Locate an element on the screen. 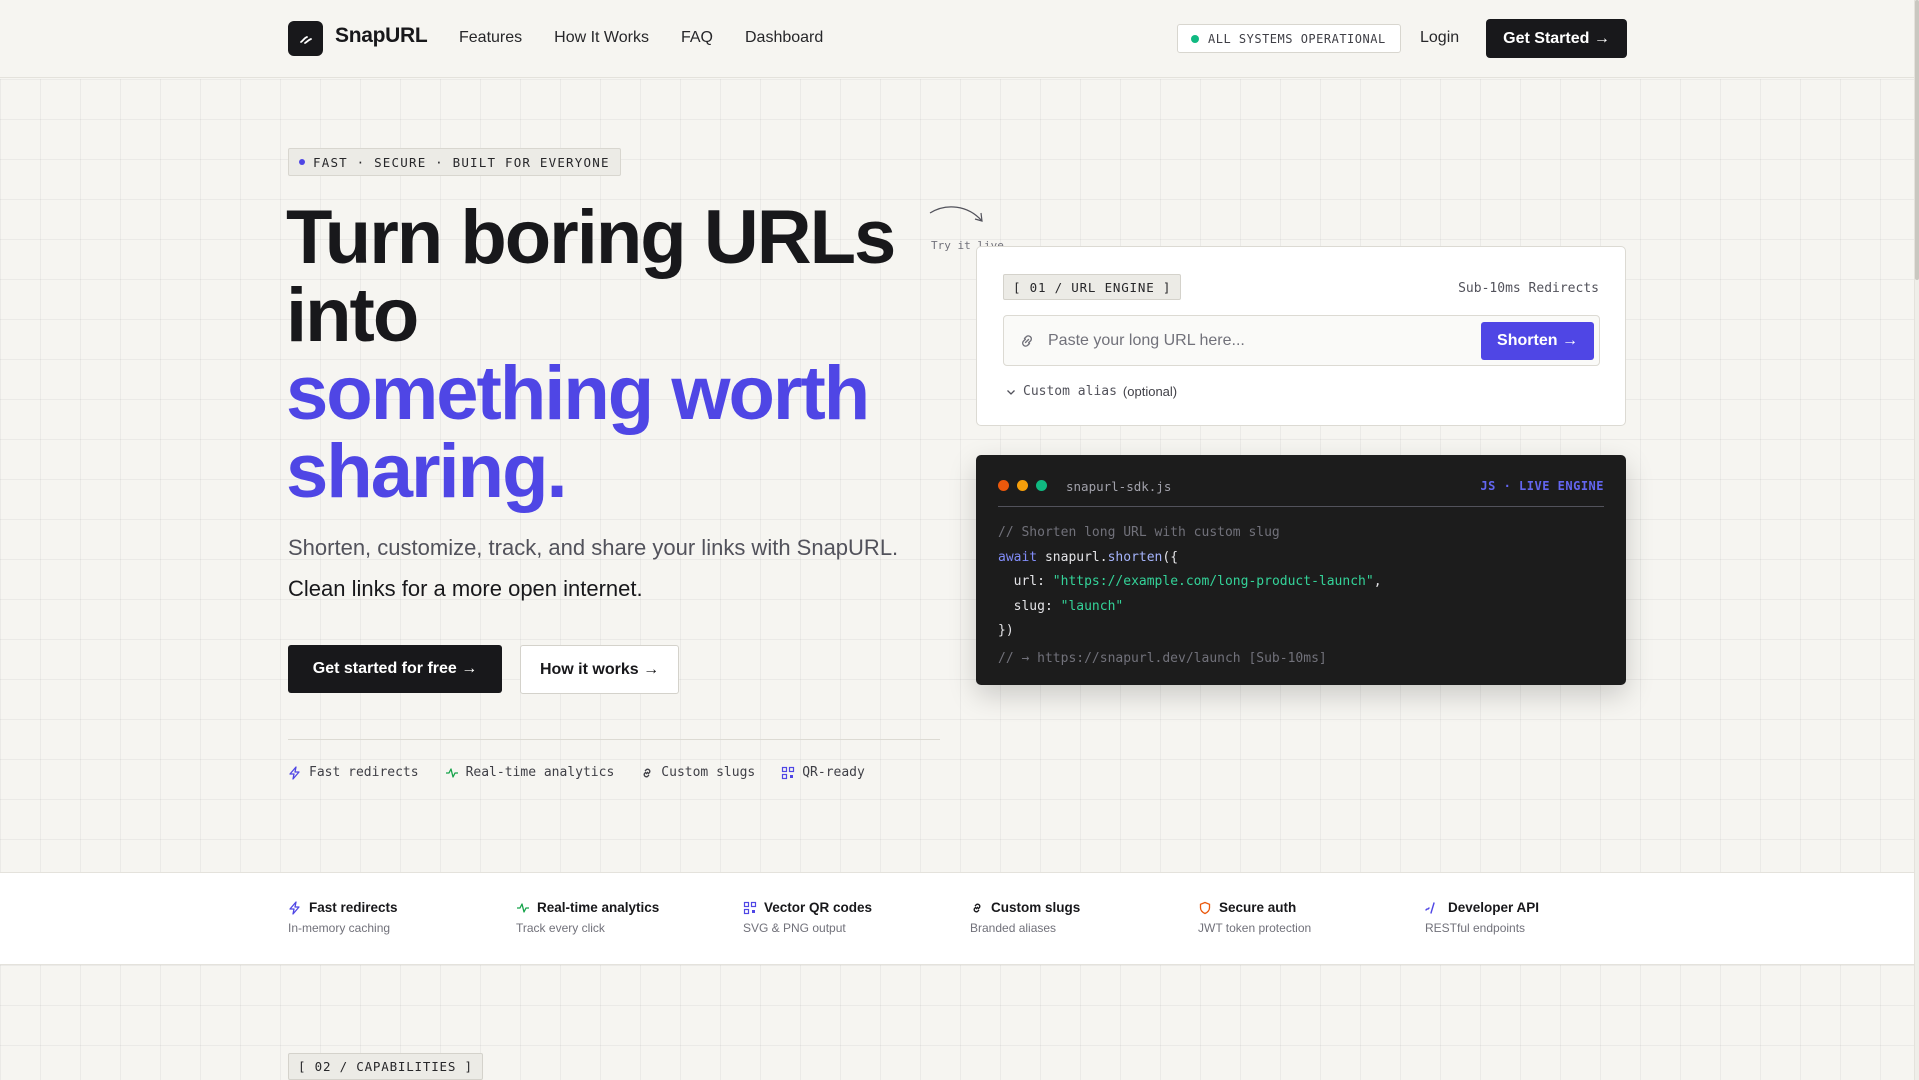 Image resolution: width=1919 pixels, height=1080 pixels. hero-eyebrow: FAST · SECURE · BUILT FOR EVERYONE is located at coordinates (454, 162).